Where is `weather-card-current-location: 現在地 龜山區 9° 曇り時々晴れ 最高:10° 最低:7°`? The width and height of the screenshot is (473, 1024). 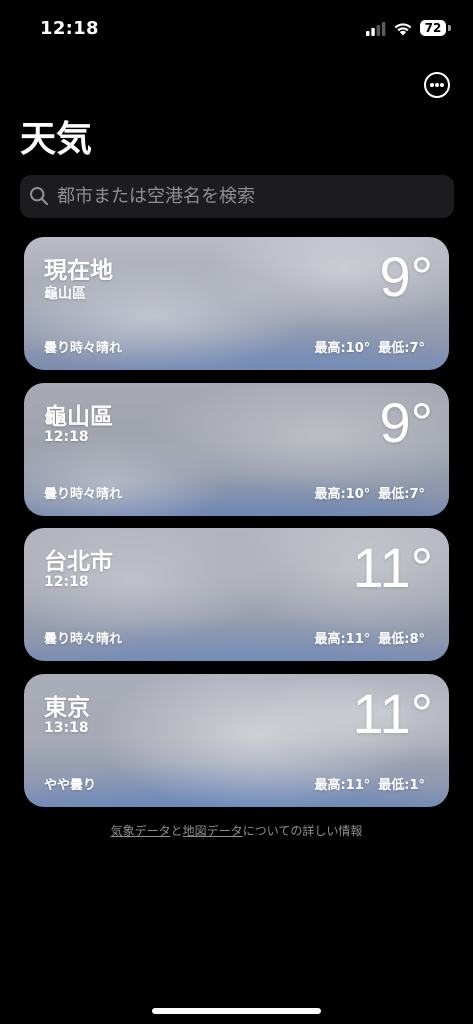 weather-card-current-location: 現在地 龜山區 9° 曇り時々晴れ 最高:10° 最低:7° is located at coordinates (236, 303).